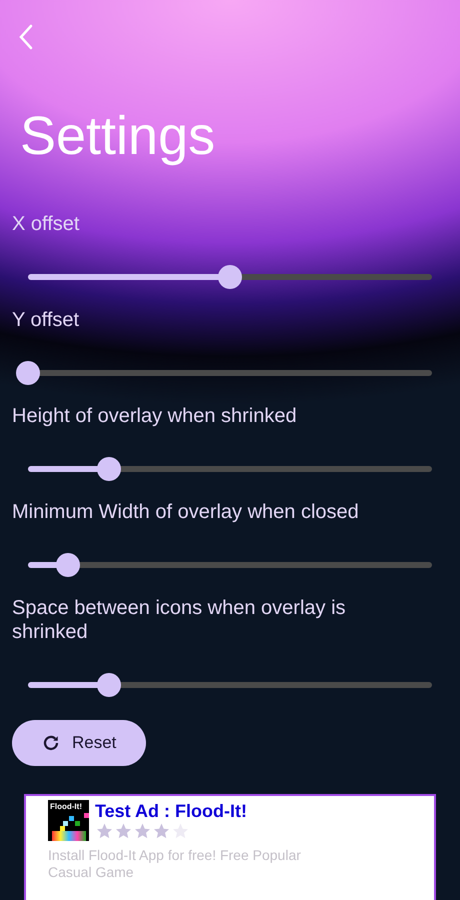 The height and width of the screenshot is (900, 460). I want to click on slider-label: Height of overlay when shrinked, so click(155, 416).